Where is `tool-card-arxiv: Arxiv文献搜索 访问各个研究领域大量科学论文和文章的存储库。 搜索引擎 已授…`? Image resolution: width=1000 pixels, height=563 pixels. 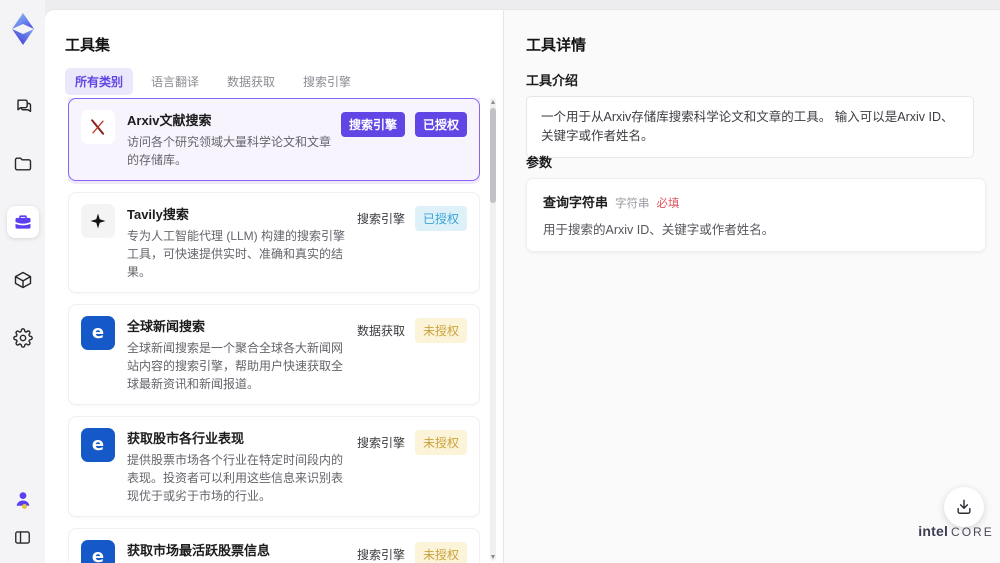 tool-card-arxiv: Arxiv文献搜索 访问各个研究领域大量科学论文和文章的存储库。 搜索引擎 已授… is located at coordinates (274, 139).